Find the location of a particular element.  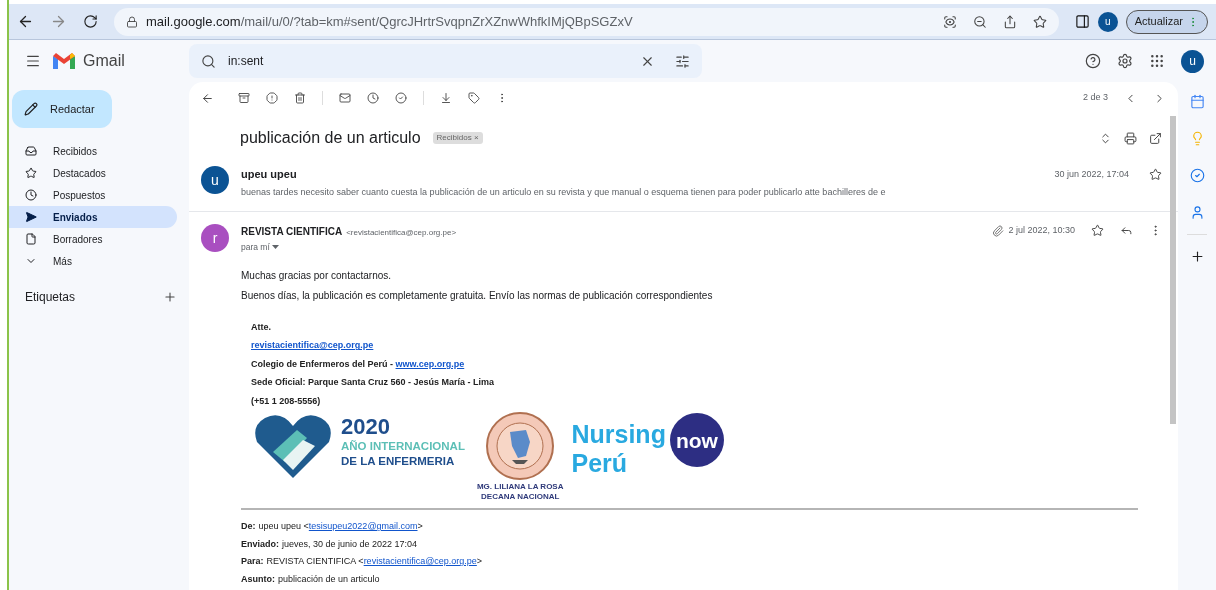

avatar: r is located at coordinates (215, 238).